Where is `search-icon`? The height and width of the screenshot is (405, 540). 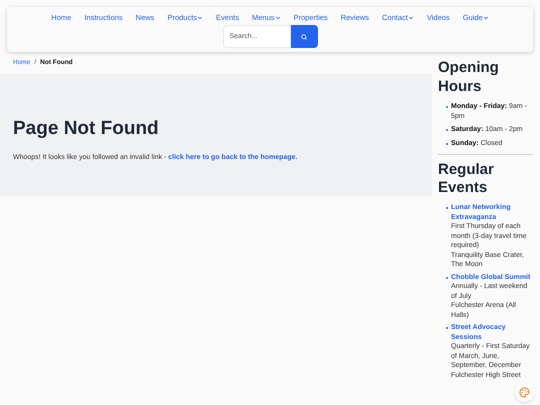
search-icon is located at coordinates (304, 37).